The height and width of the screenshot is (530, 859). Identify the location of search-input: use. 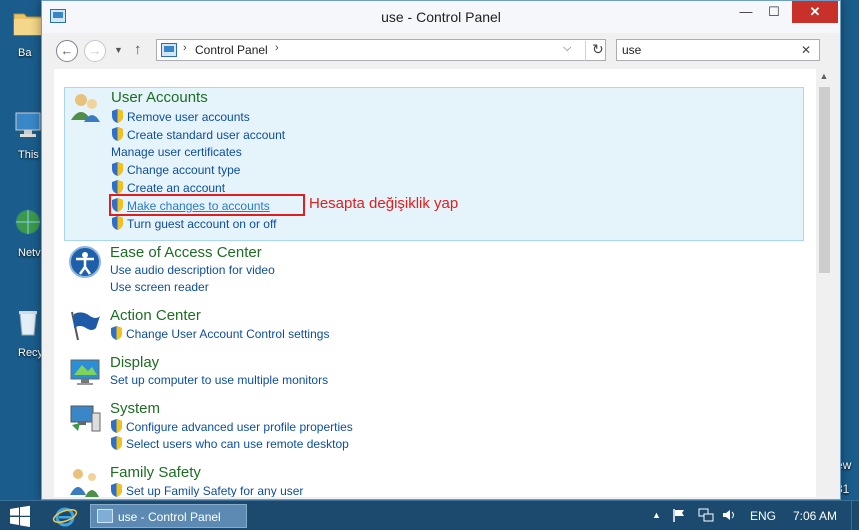
(631, 50).